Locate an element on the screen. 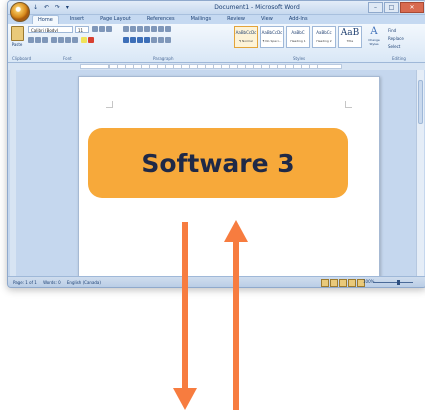  undo-icon: ↶ is located at coordinates (46, 7).